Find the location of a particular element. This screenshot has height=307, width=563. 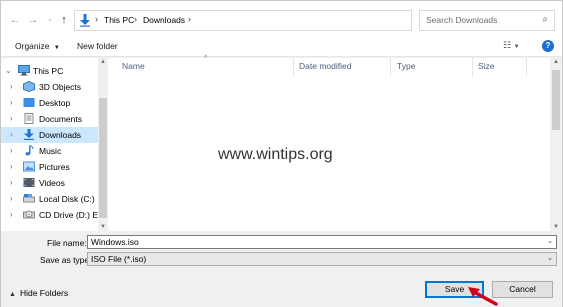

tree-item-music: › Music is located at coordinates (49, 151).